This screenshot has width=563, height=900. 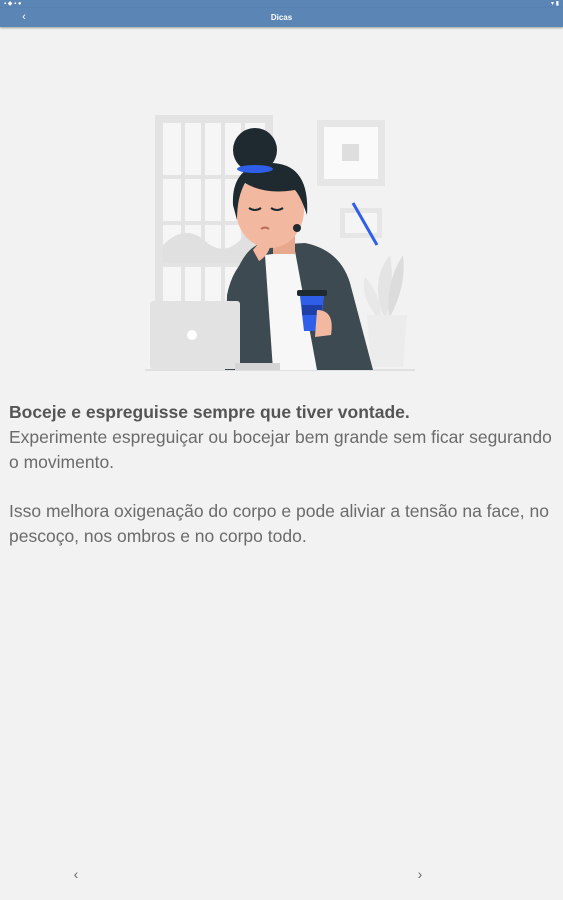 What do you see at coordinates (13, 4) in the screenshot?
I see `status-icons-left: ▪ ◆ ▪ ●` at bounding box center [13, 4].